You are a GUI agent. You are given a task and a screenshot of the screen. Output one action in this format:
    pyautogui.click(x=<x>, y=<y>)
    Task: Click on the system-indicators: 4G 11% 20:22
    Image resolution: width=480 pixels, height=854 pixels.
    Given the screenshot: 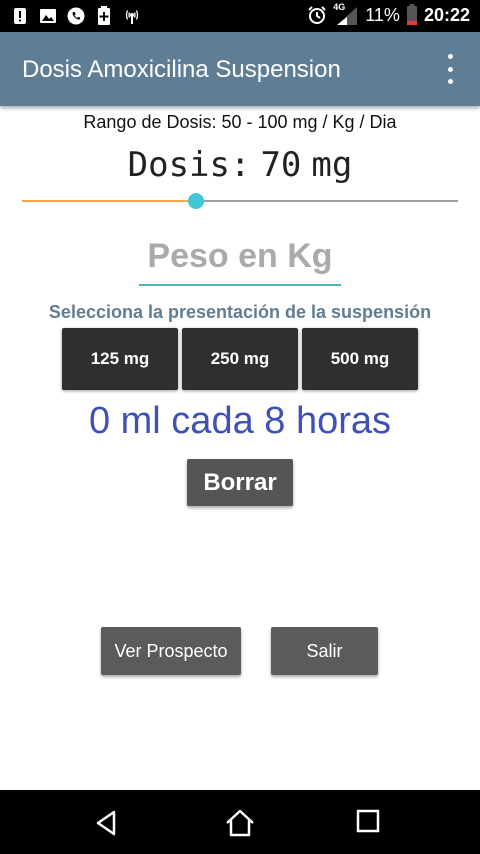 What is the action you would take?
    pyautogui.click(x=388, y=14)
    